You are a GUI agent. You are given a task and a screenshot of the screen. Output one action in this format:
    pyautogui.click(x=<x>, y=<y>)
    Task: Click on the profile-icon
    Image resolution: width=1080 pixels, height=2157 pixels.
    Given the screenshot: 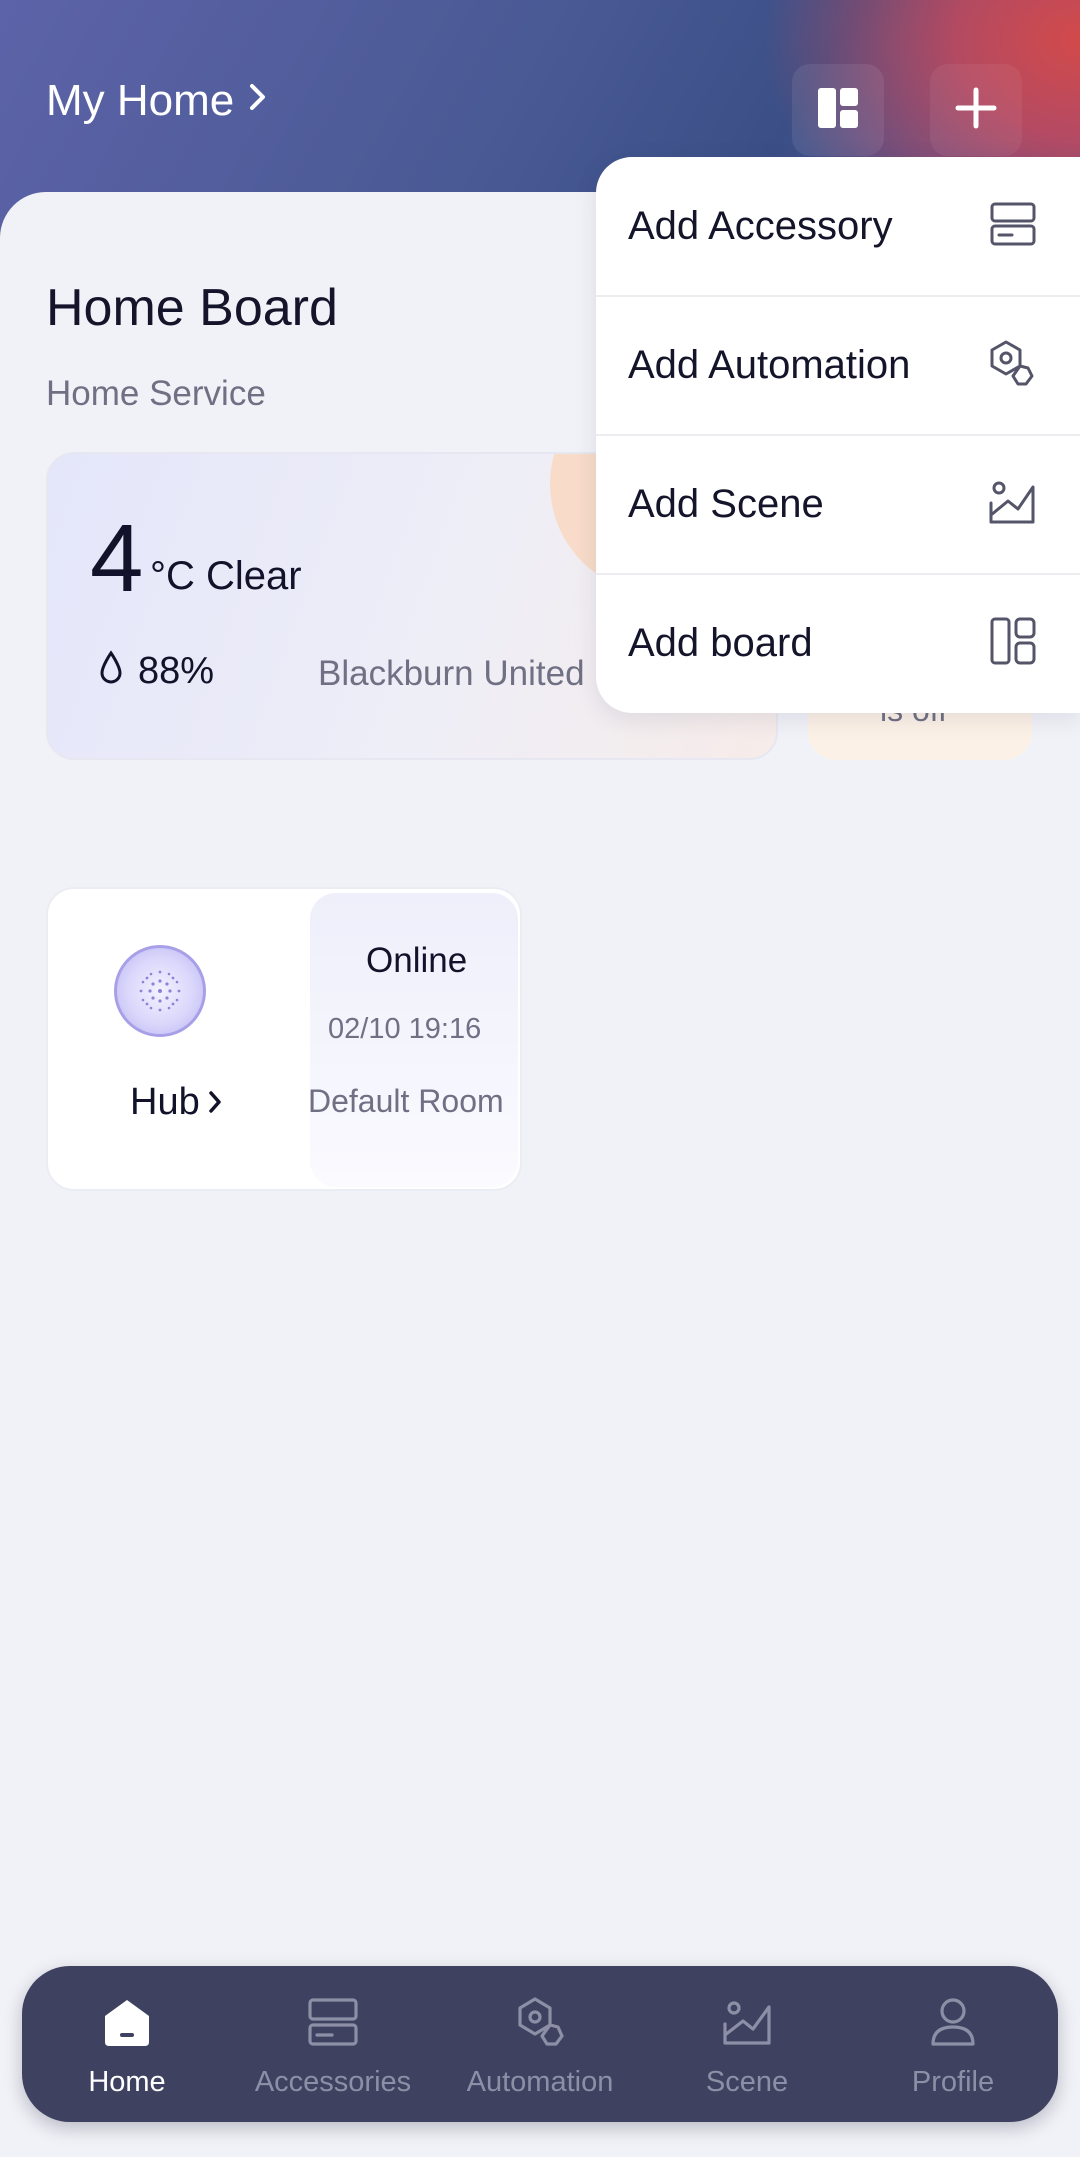 What is the action you would take?
    pyautogui.click(x=953, y=2022)
    